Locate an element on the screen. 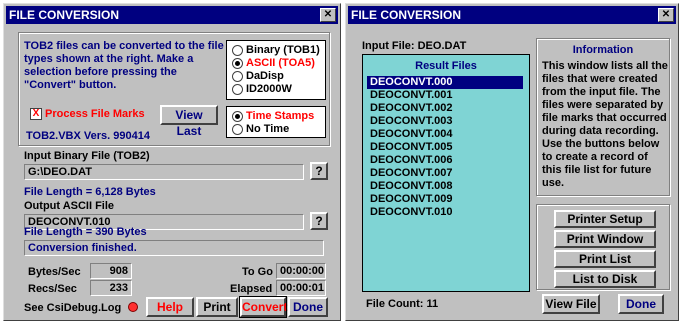 This screenshot has width=683, height=324. result-file-item: DEOCONVT.001 is located at coordinates (445, 95).